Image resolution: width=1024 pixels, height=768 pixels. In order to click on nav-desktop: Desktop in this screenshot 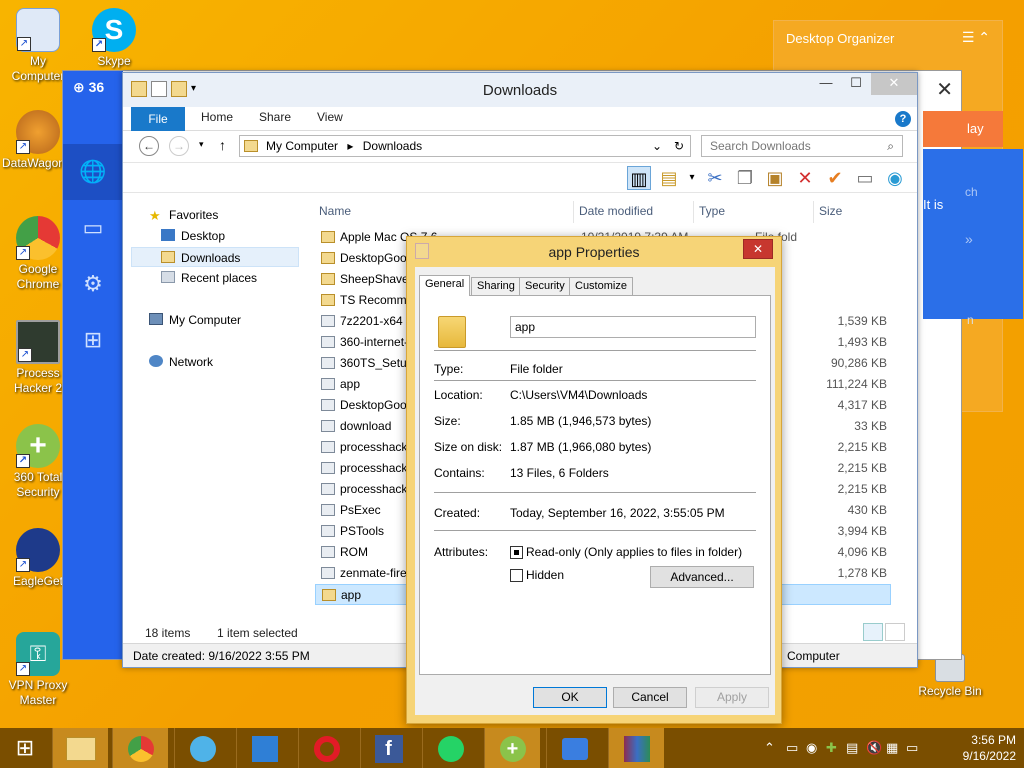, I will do `click(193, 236)`.